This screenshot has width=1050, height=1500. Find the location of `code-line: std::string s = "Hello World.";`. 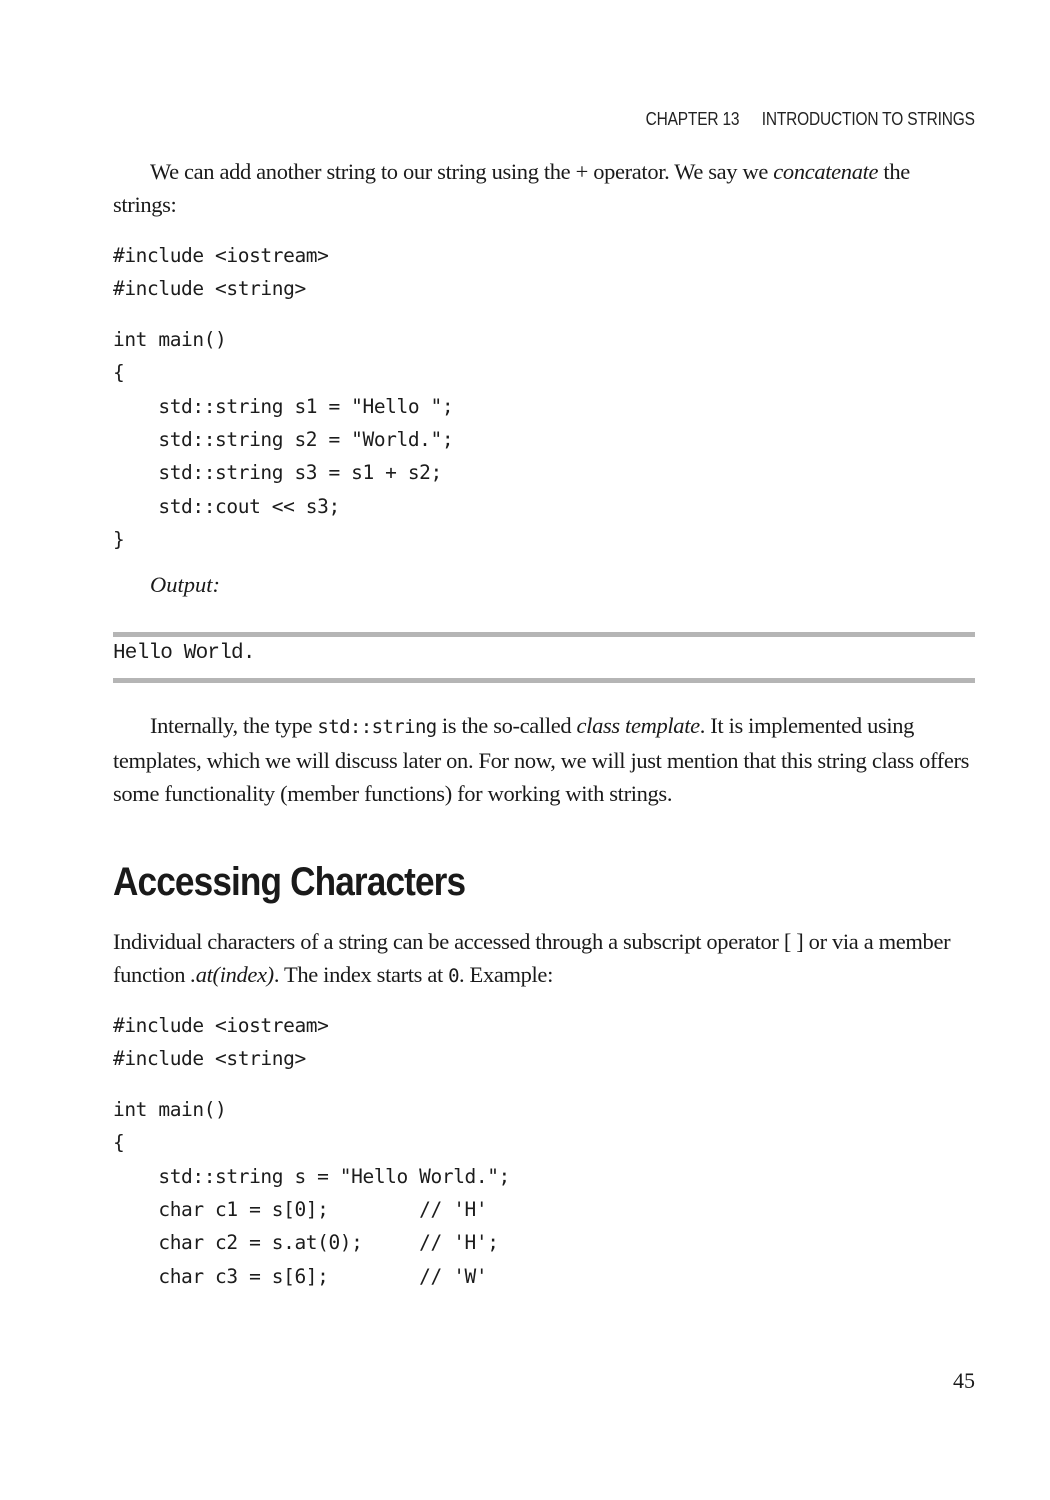

code-line: std::string s = "Hello World."; is located at coordinates (311, 1176).